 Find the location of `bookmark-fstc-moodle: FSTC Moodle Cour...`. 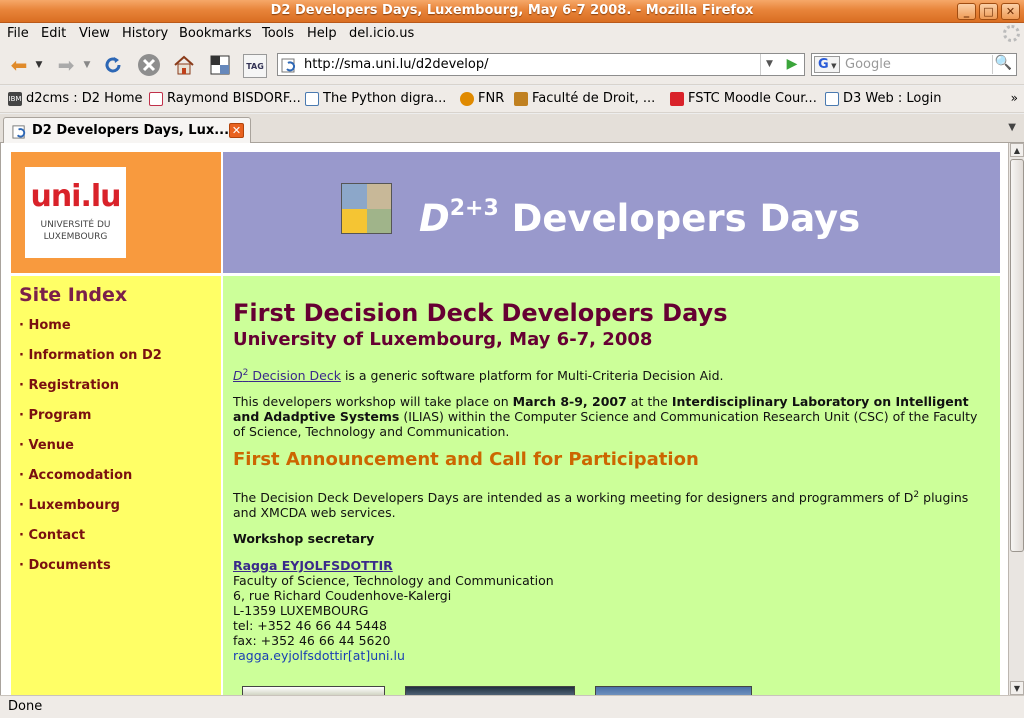

bookmark-fstc-moodle: FSTC Moodle Cour... is located at coordinates (743, 98).